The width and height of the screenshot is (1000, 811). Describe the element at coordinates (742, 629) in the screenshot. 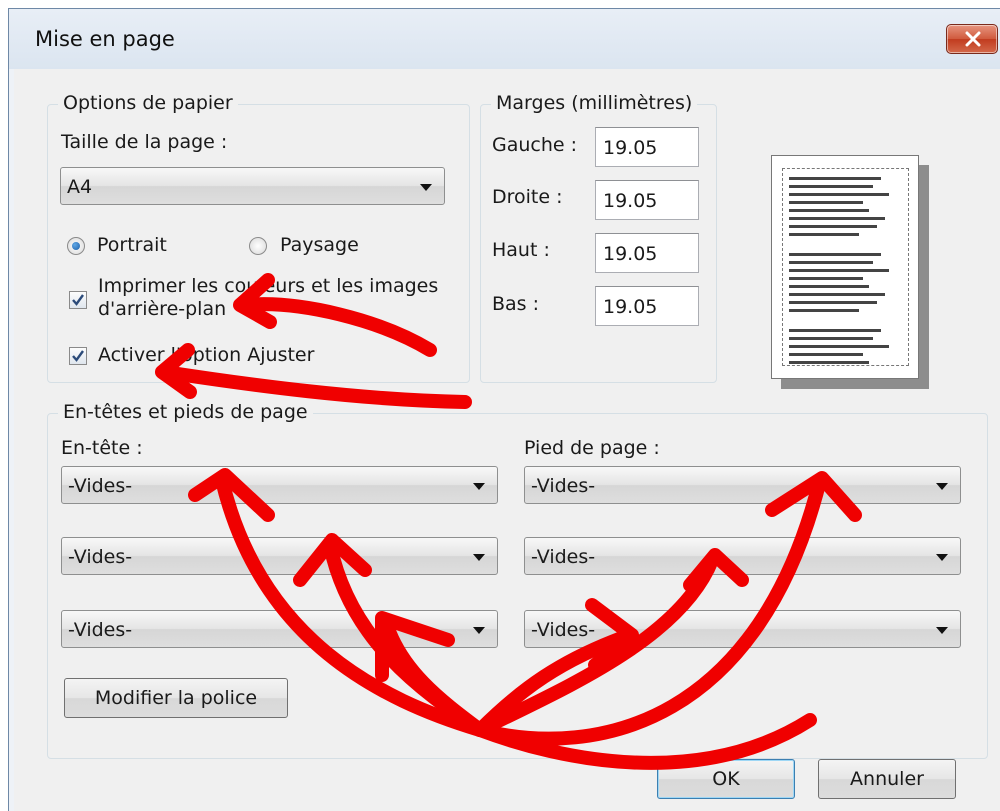

I see `footer-select-3: -Vides-` at that location.